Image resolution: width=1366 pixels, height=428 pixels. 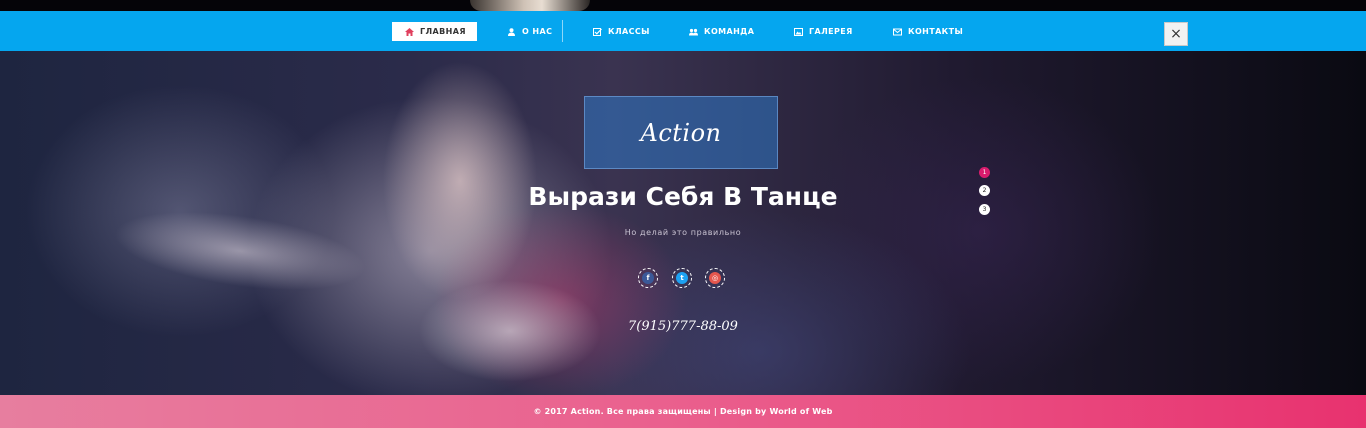 I want to click on close-button: ×, so click(x=1176, y=34).